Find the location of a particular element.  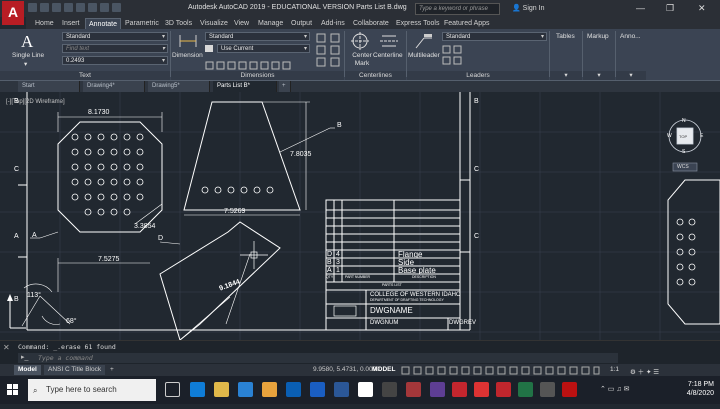

leaders-panel-label: Leaders is located at coordinates (478, 75).